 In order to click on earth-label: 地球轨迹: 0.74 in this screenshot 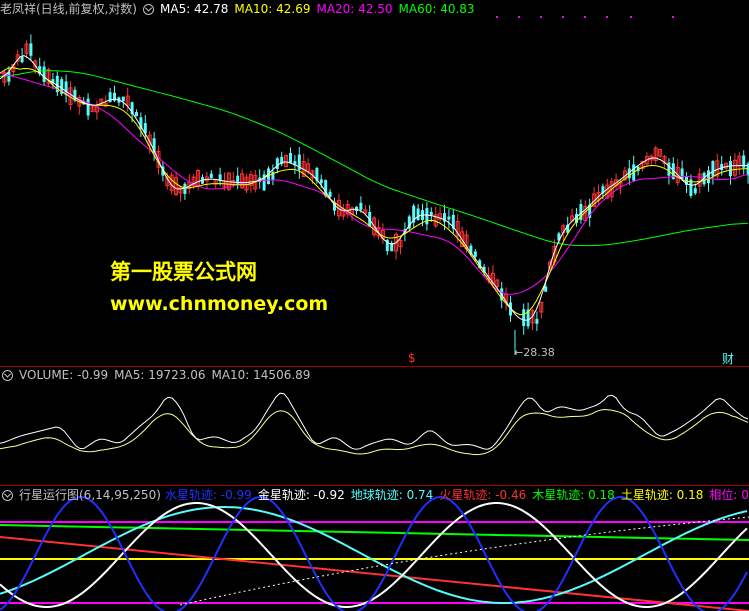, I will do `click(392, 495)`.